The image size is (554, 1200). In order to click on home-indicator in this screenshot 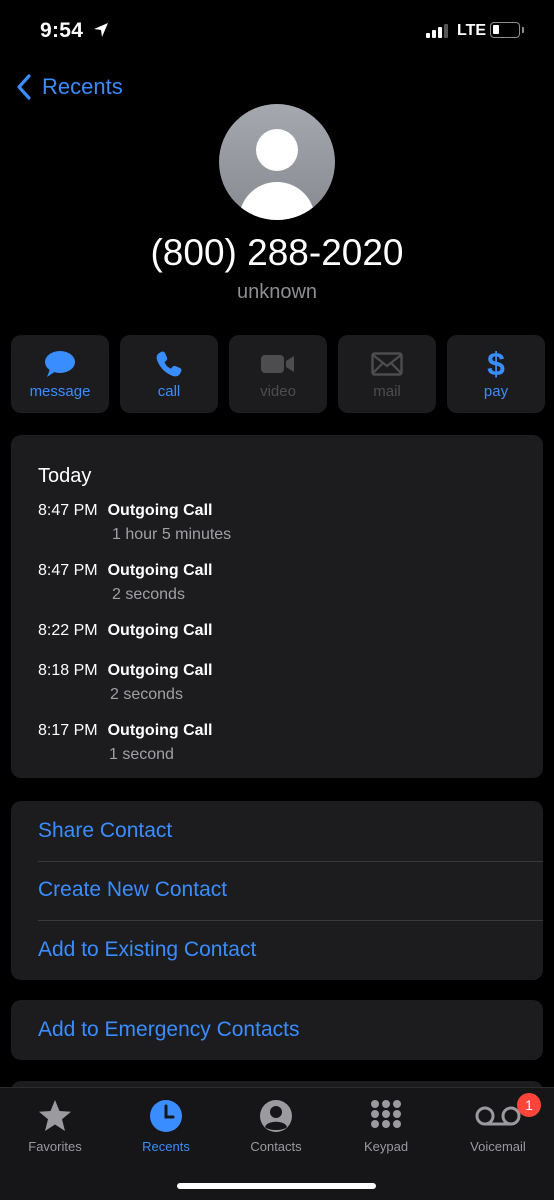, I will do `click(276, 1186)`.